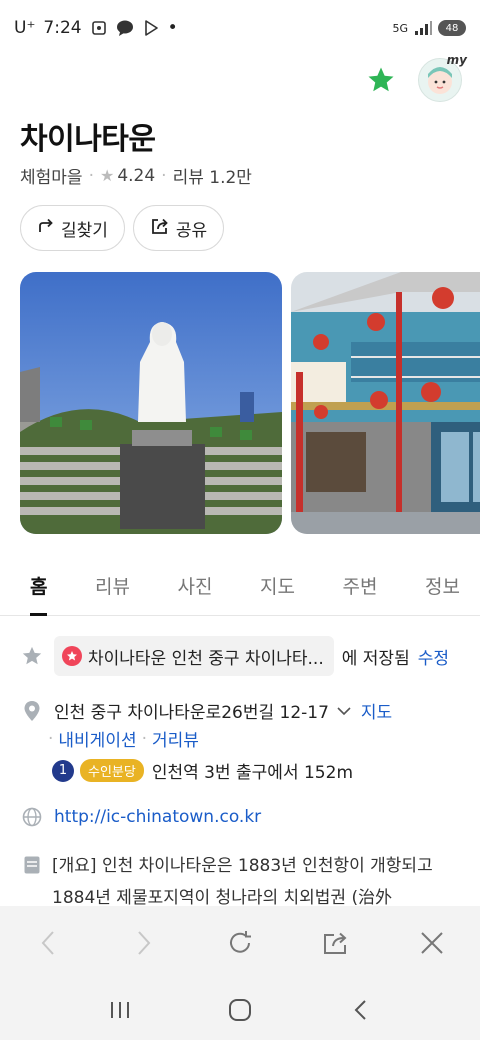 The height and width of the screenshot is (1040, 480). I want to click on profile-avatar: my, so click(442, 77).